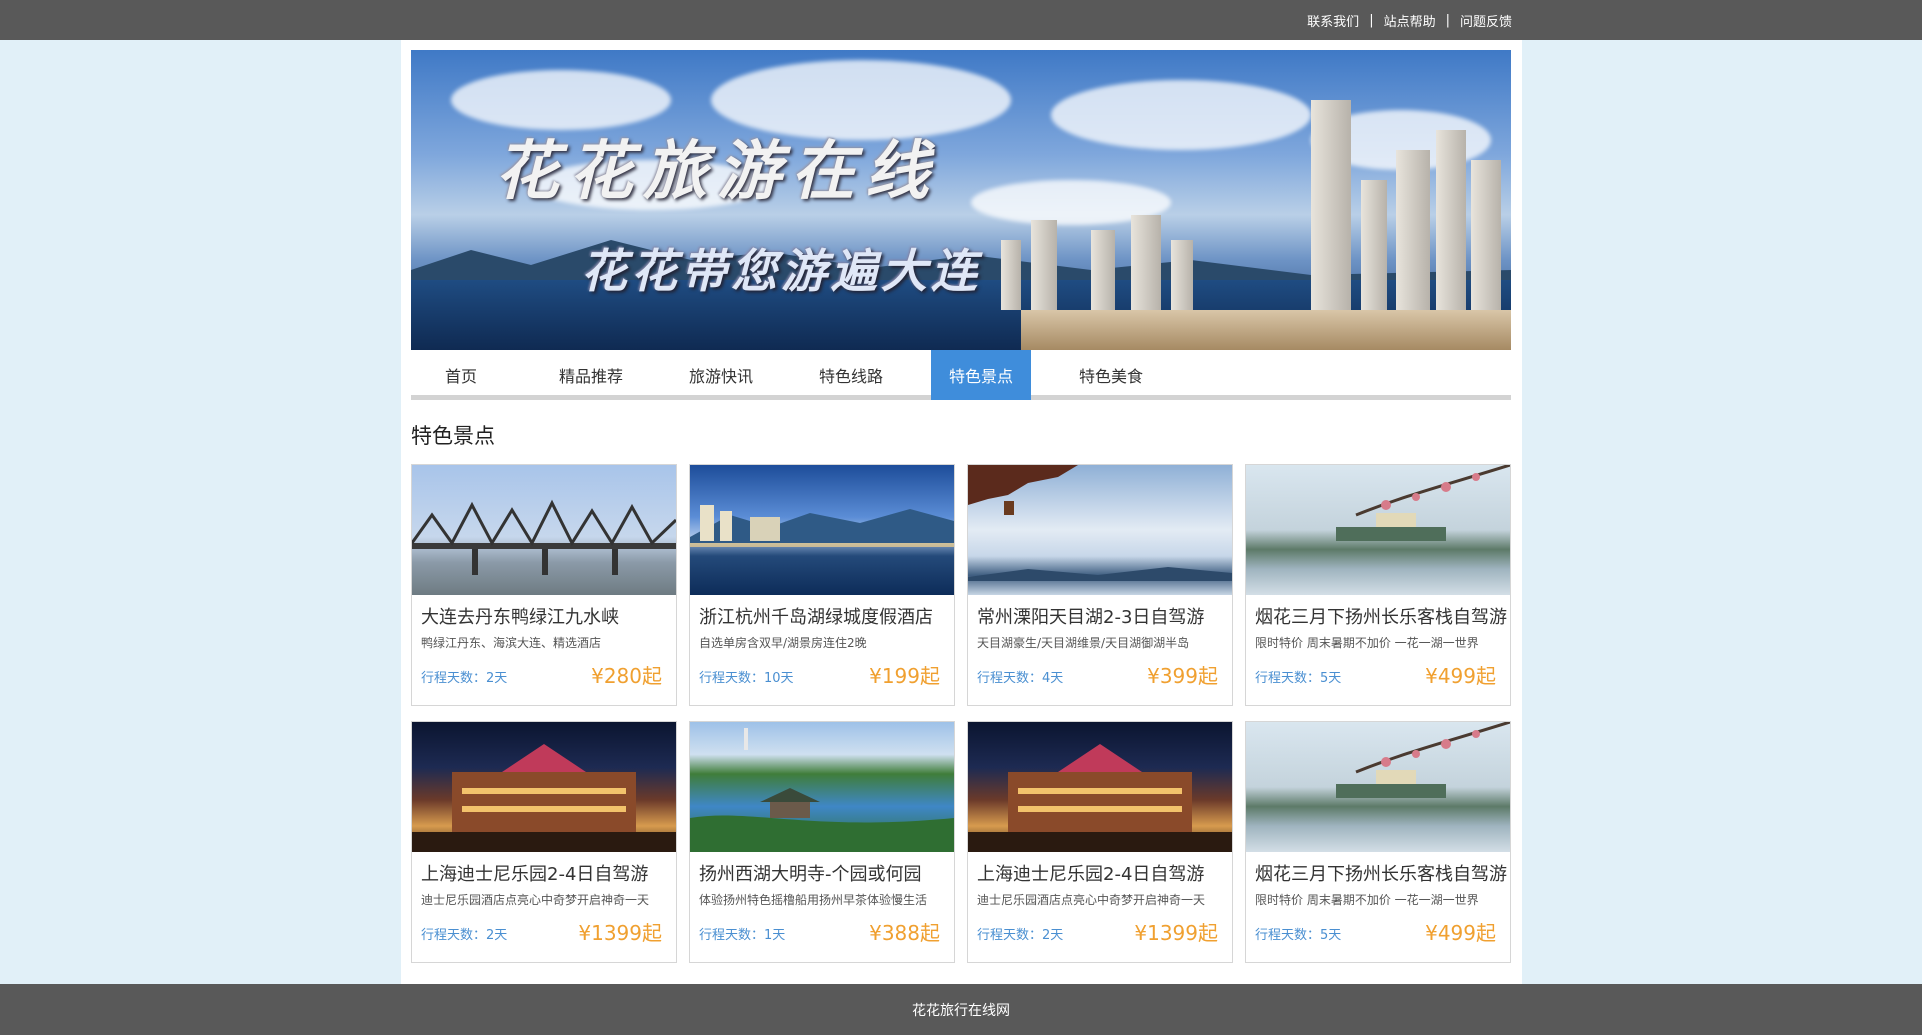 The image size is (1922, 1035). I want to click on banner-title: 花花旅游在线, so click(717, 171).